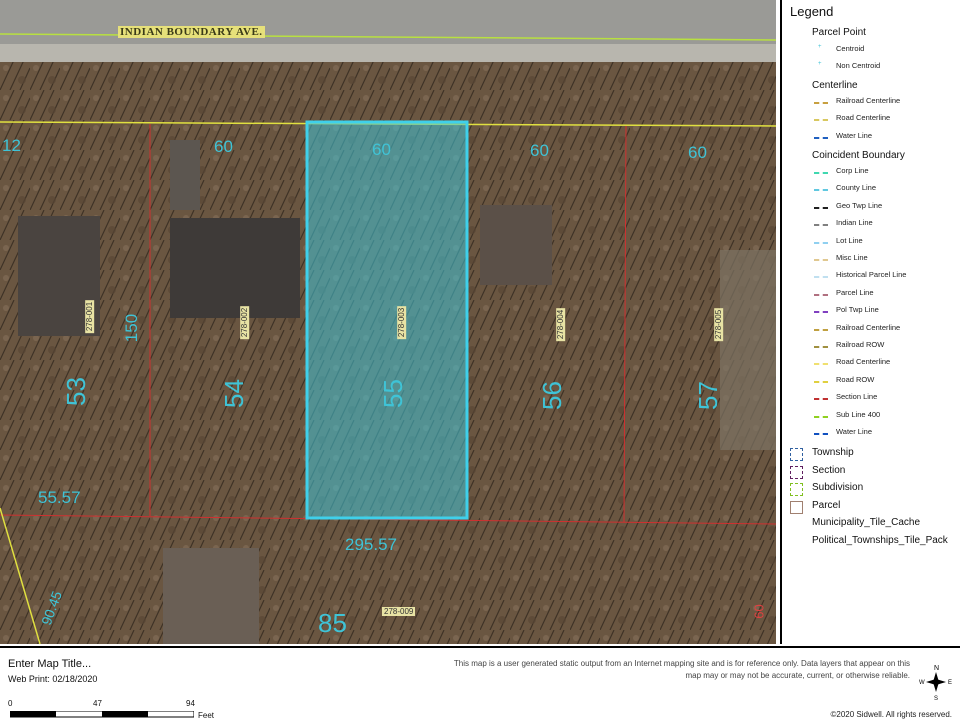 The image size is (960, 722). I want to click on legend-item: Parcel Line, so click(855, 292).